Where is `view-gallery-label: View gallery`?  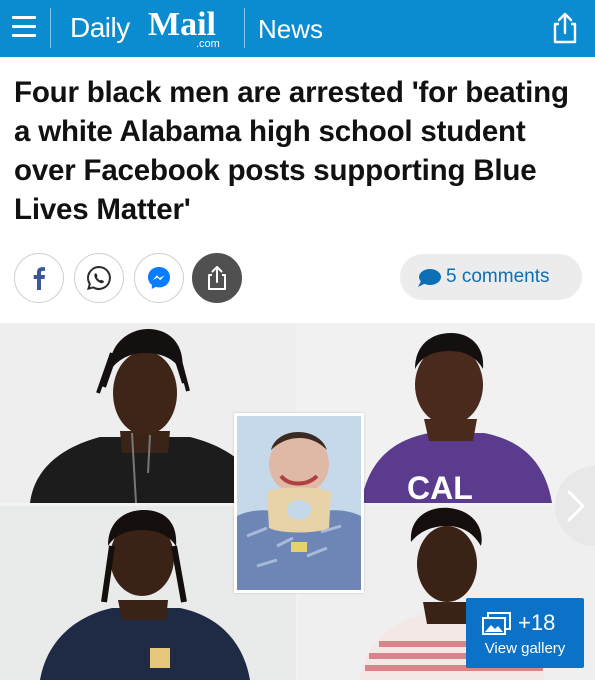 view-gallery-label: View gallery is located at coordinates (525, 648).